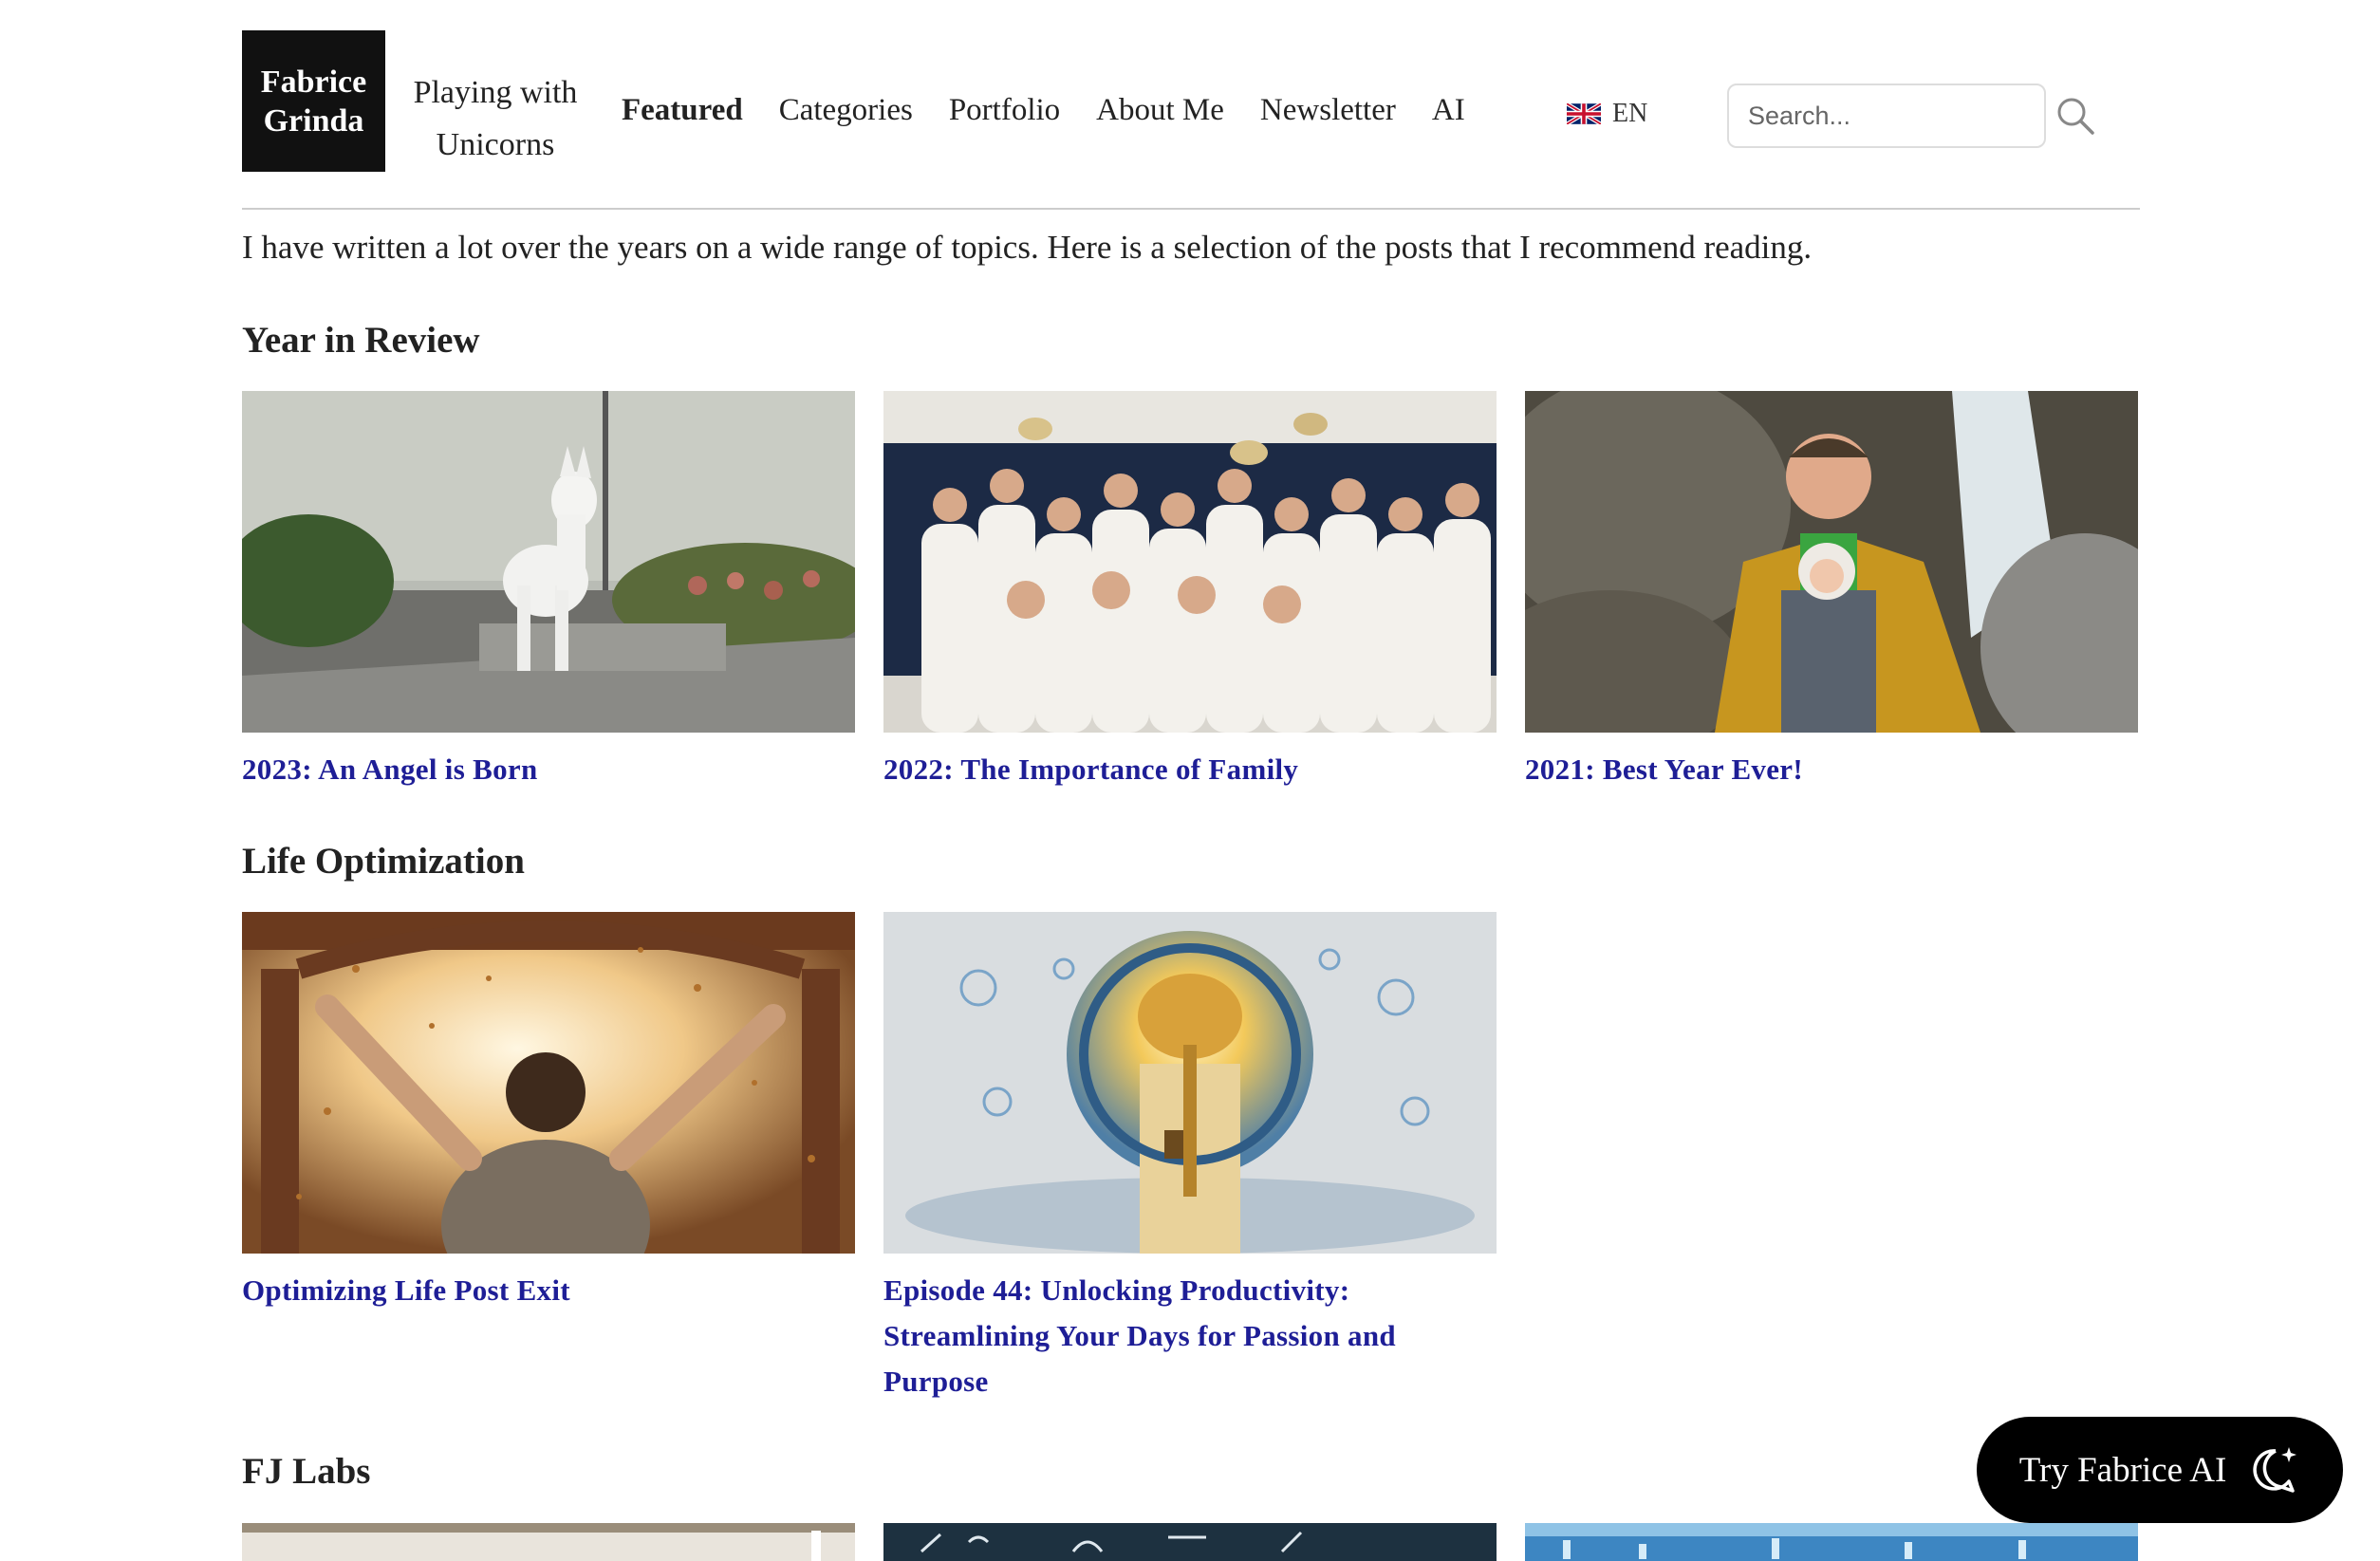  I want to click on logo-line-2: Grinda, so click(313, 120).